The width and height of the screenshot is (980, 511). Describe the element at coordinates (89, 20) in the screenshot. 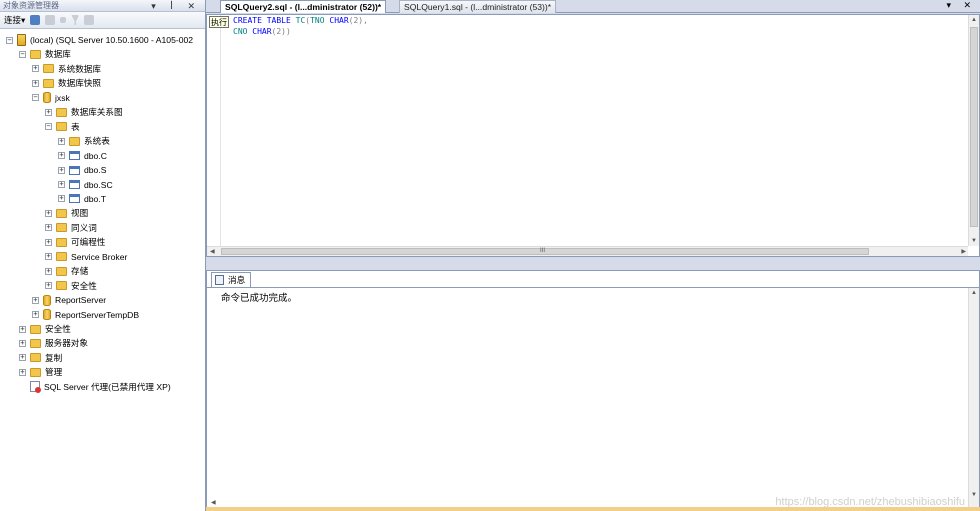

I see `refresh-icon` at that location.